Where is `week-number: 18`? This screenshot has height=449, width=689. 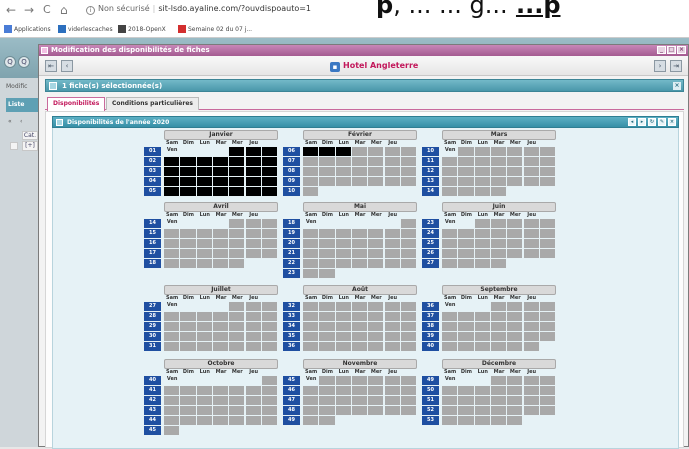
week-number: 18 is located at coordinates (291, 223).